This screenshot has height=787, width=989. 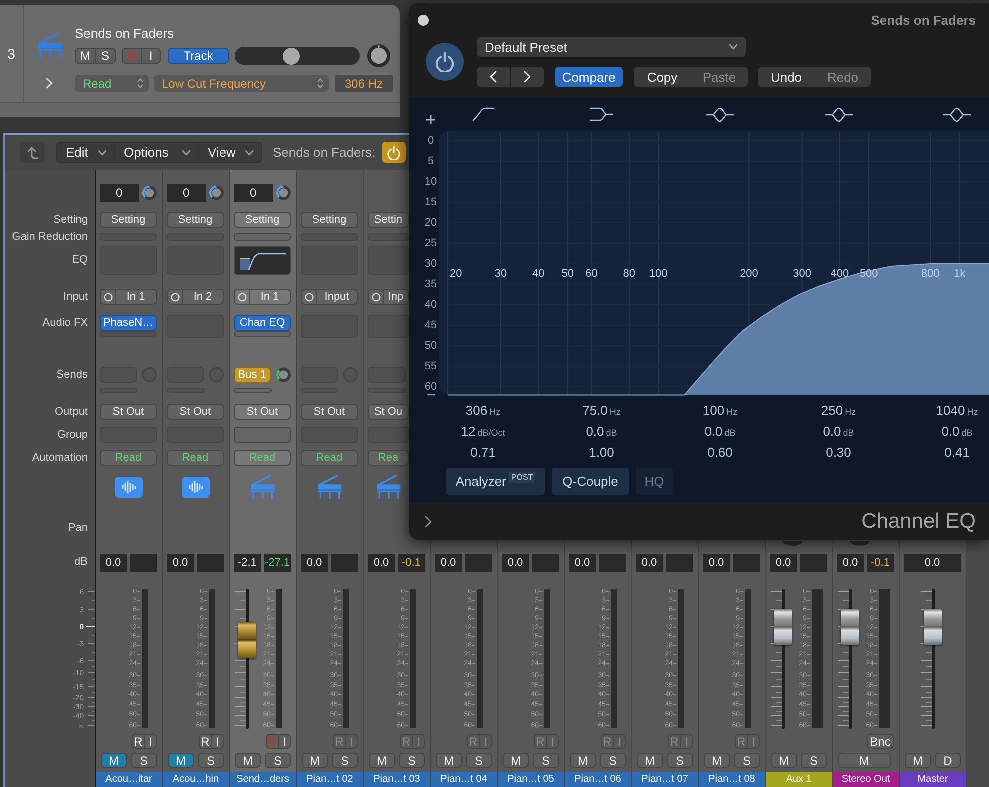 What do you see at coordinates (611, 47) in the screenshot?
I see `preset-dropdown: Default Preset` at bounding box center [611, 47].